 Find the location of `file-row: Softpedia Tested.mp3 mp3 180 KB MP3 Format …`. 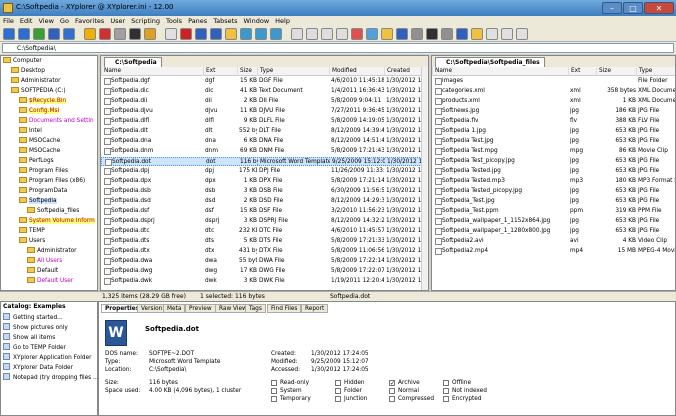

file-row: Softpedia Tested.mp3 mp3 180 KB MP3 Format … is located at coordinates (553, 181).